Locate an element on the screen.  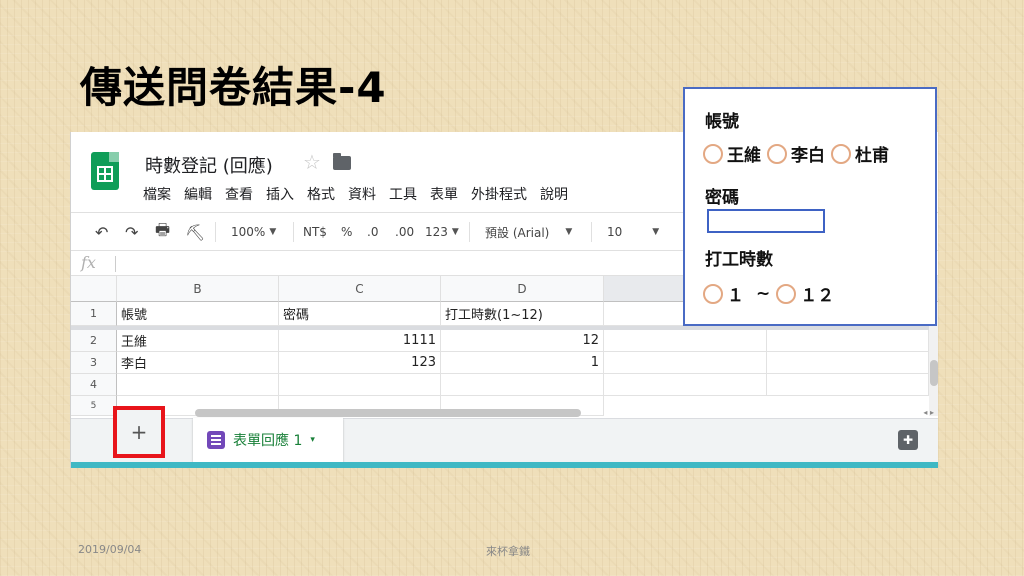
folder-icon is located at coordinates (342, 161).